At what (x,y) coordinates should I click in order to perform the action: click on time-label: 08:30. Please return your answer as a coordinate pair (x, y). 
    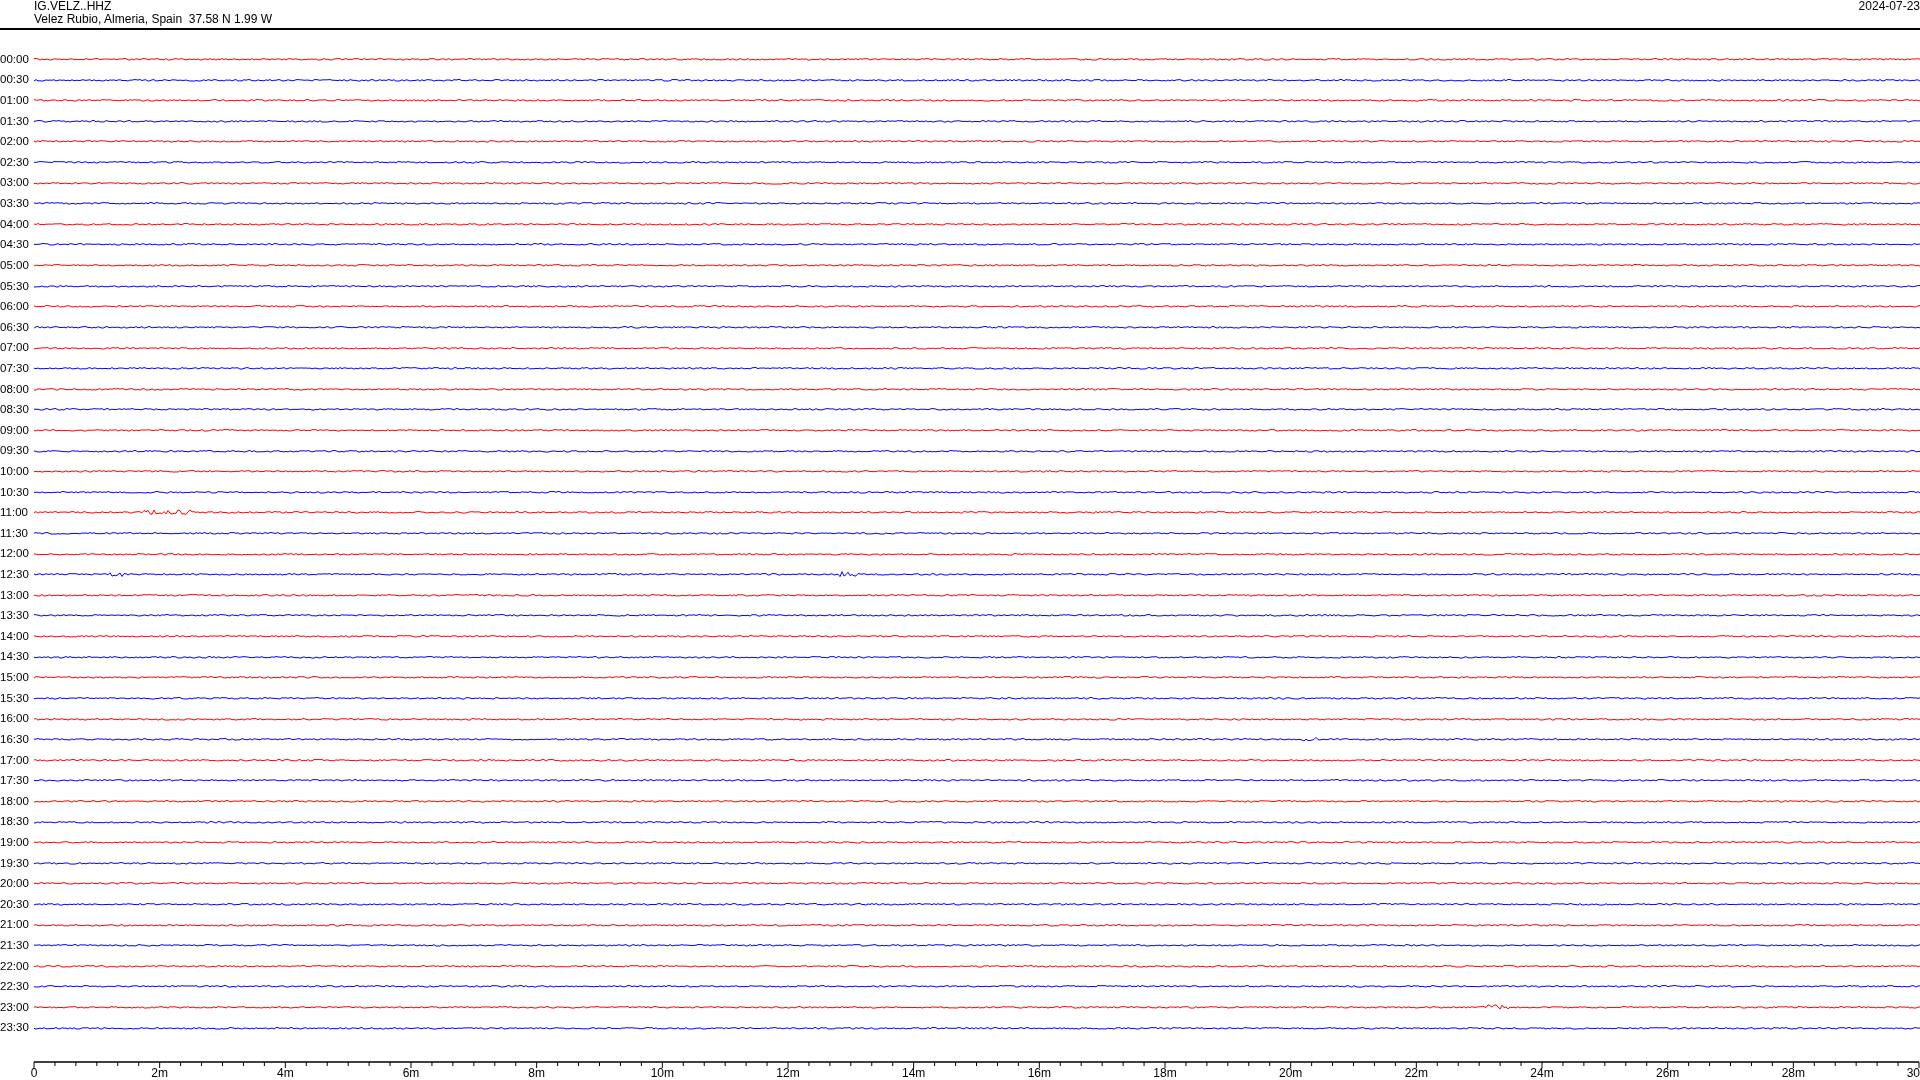
    Looking at the image, I should click on (15, 410).